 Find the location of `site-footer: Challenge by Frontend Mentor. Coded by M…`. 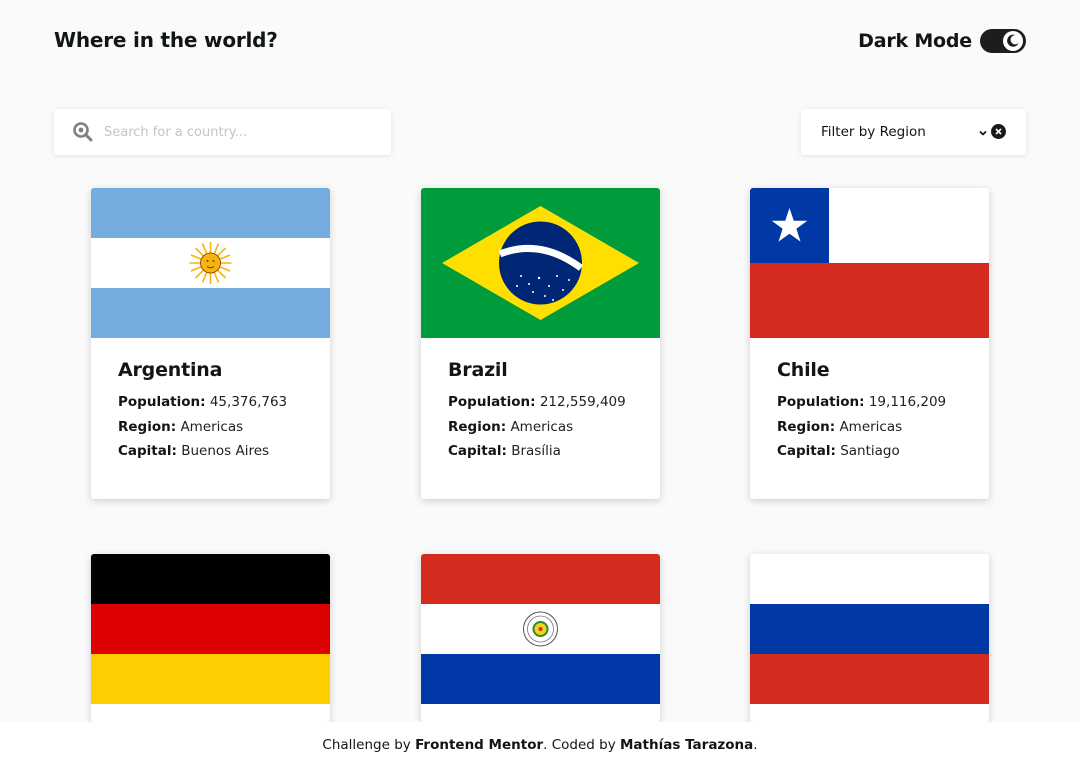

site-footer: Challenge by Frontend Mentor. Coded by M… is located at coordinates (540, 745).